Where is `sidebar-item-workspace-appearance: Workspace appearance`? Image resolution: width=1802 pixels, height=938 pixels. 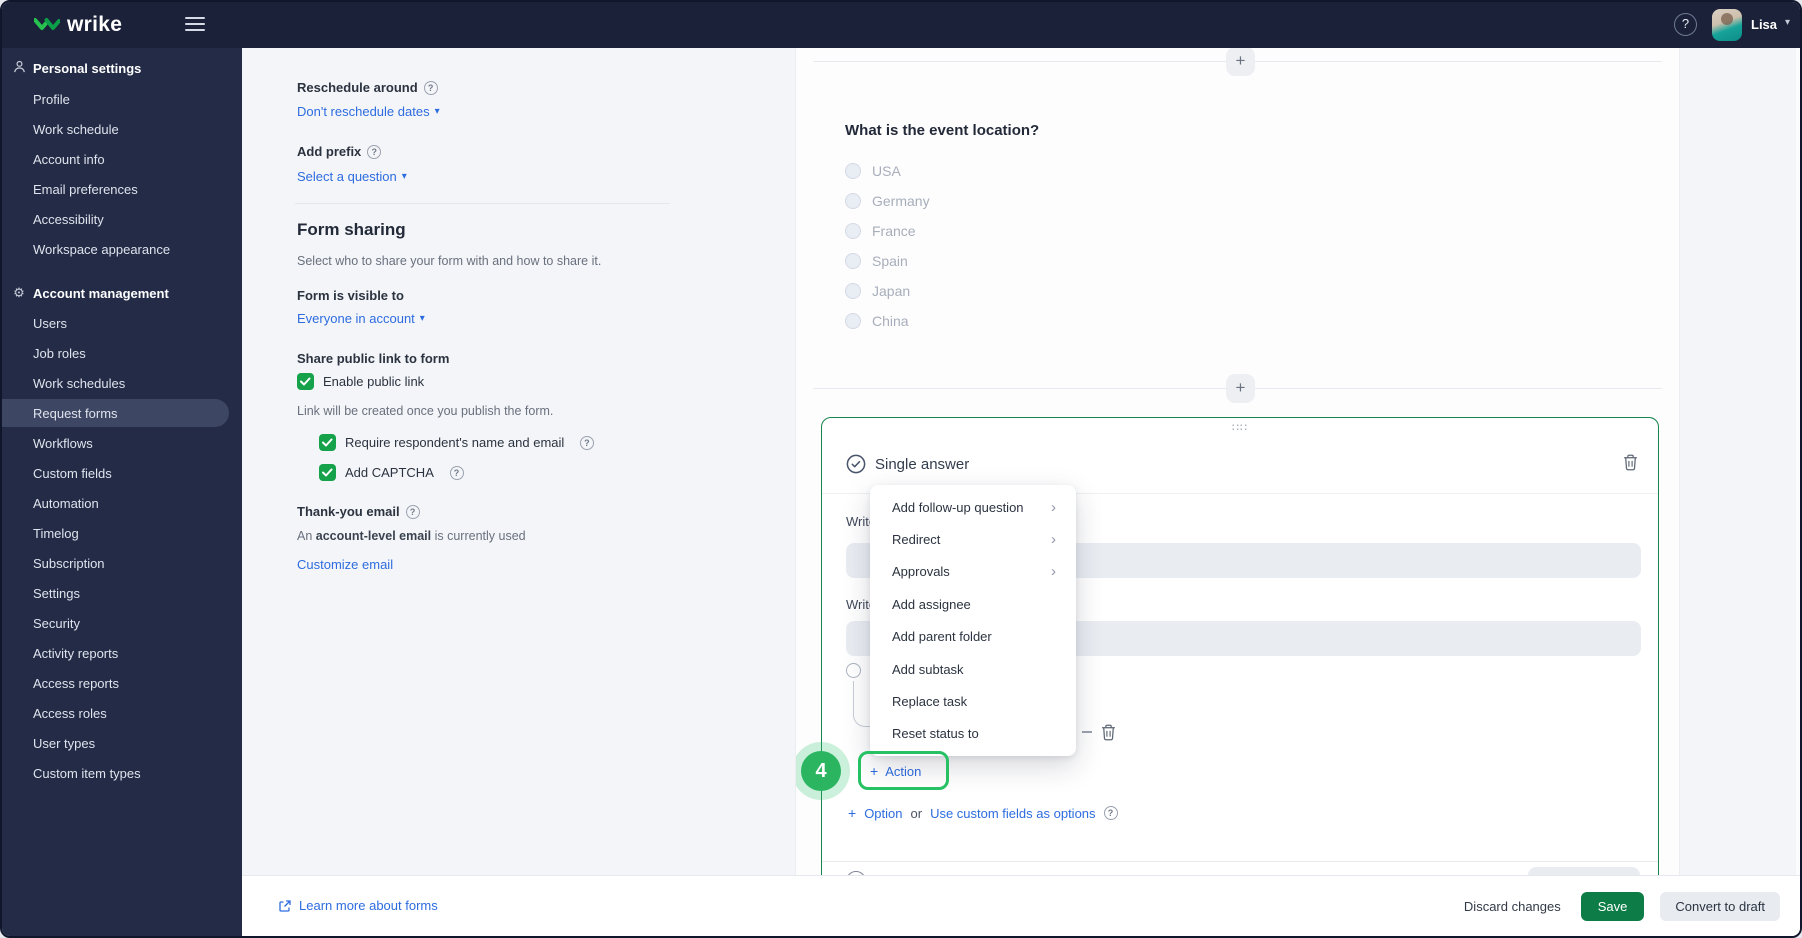 sidebar-item-workspace-appearance: Workspace appearance is located at coordinates (122, 249).